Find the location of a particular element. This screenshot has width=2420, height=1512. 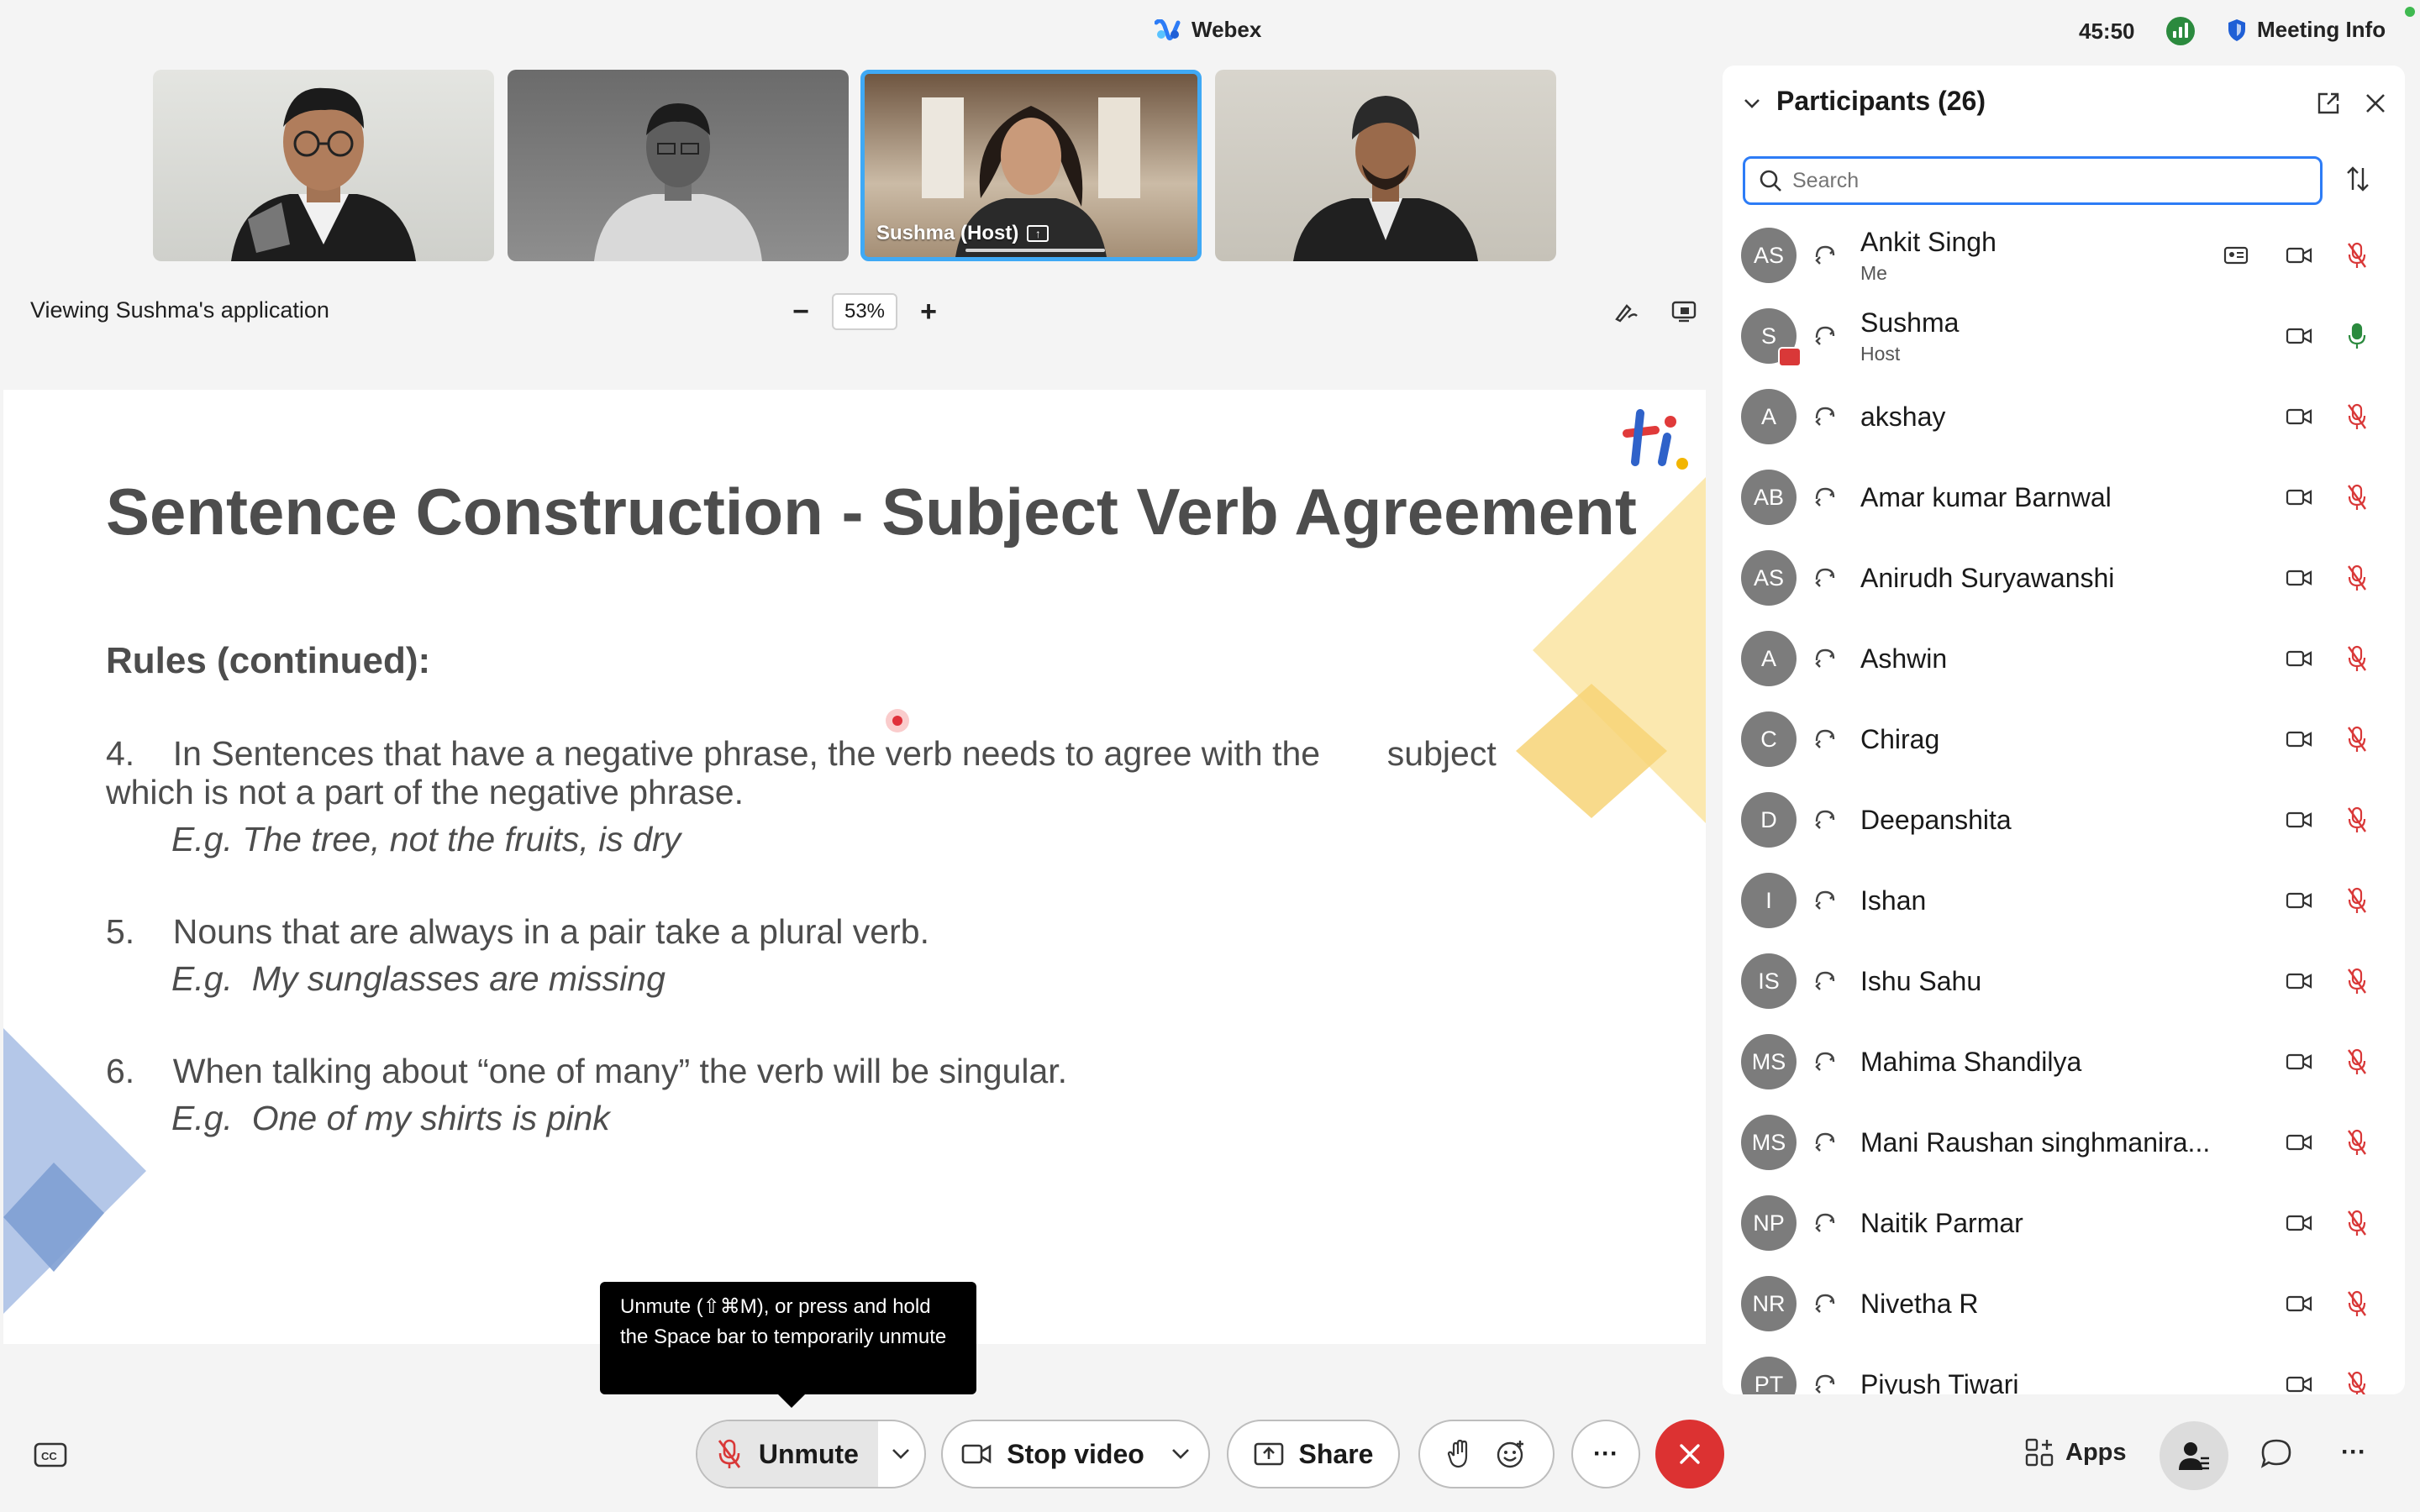

more-menu-button: ··· is located at coordinates (2353, 1452).